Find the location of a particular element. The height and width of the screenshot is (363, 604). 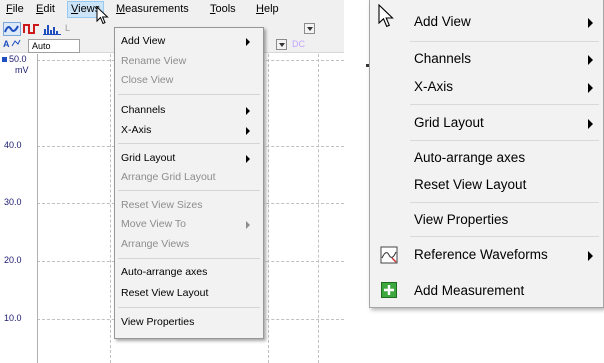

persistence-mode-icon is located at coordinates (32, 29).